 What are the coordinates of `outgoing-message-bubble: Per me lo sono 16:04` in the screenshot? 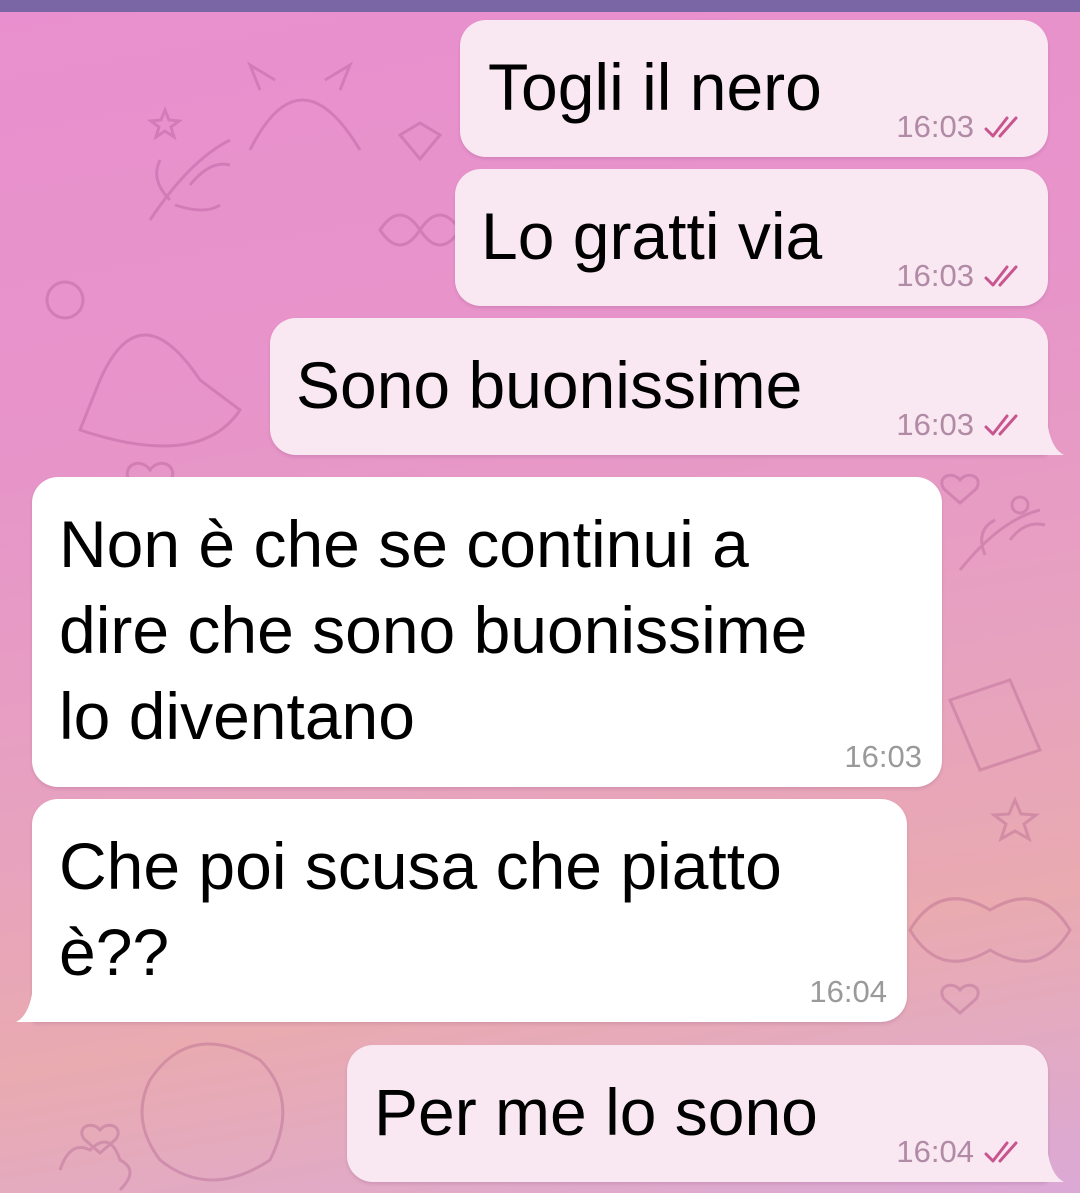 It's located at (697, 1113).